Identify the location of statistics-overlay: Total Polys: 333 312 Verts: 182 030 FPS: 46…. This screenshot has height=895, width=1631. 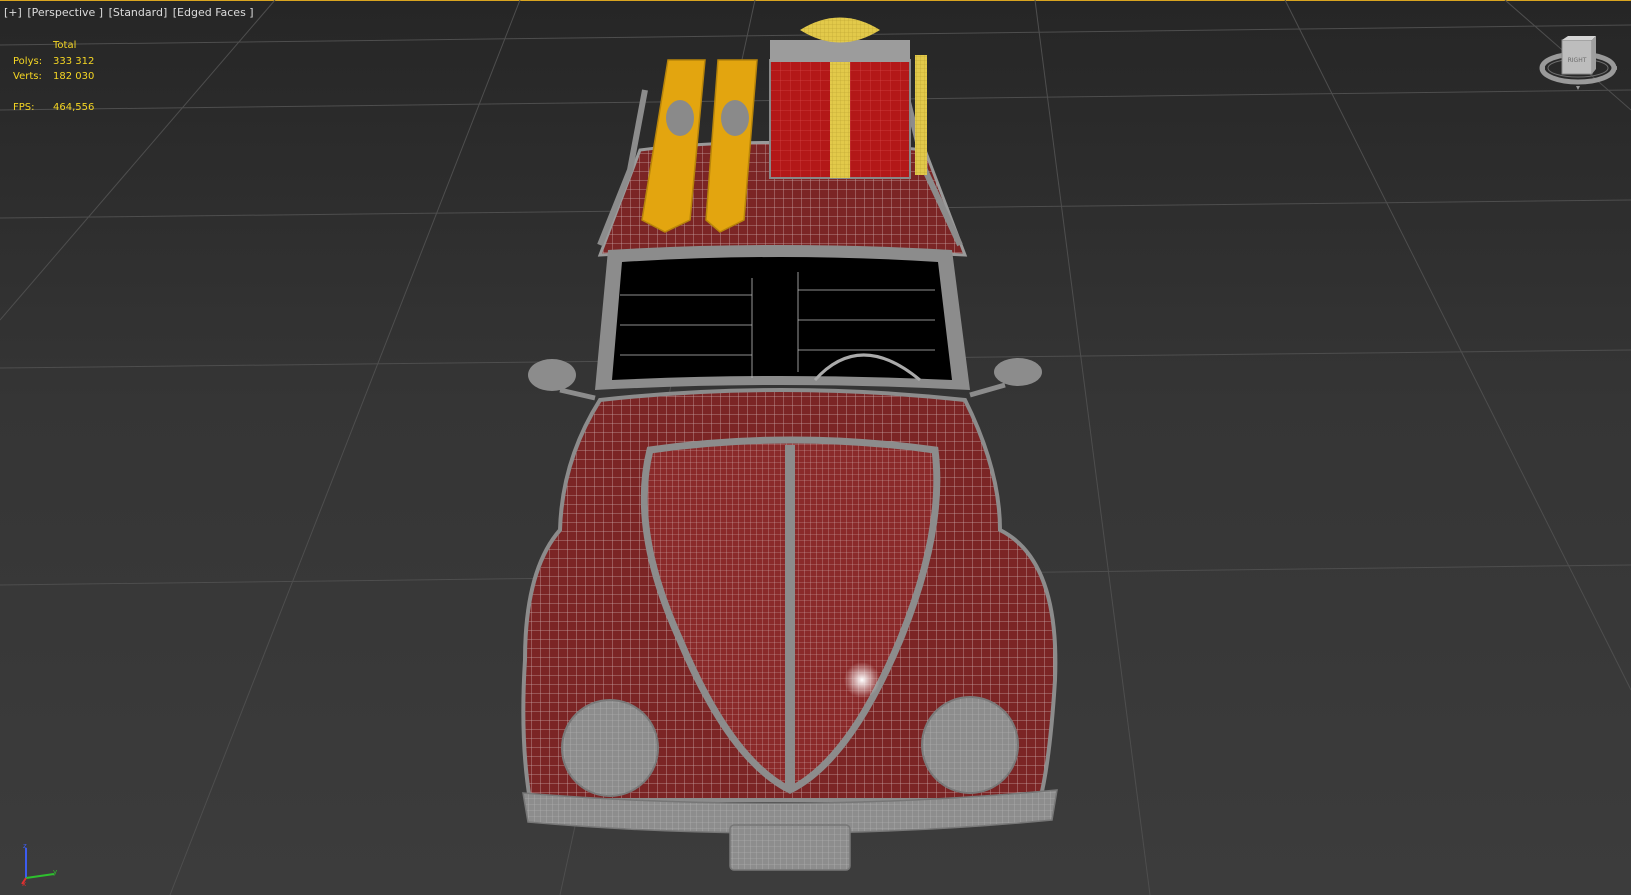
(53, 76).